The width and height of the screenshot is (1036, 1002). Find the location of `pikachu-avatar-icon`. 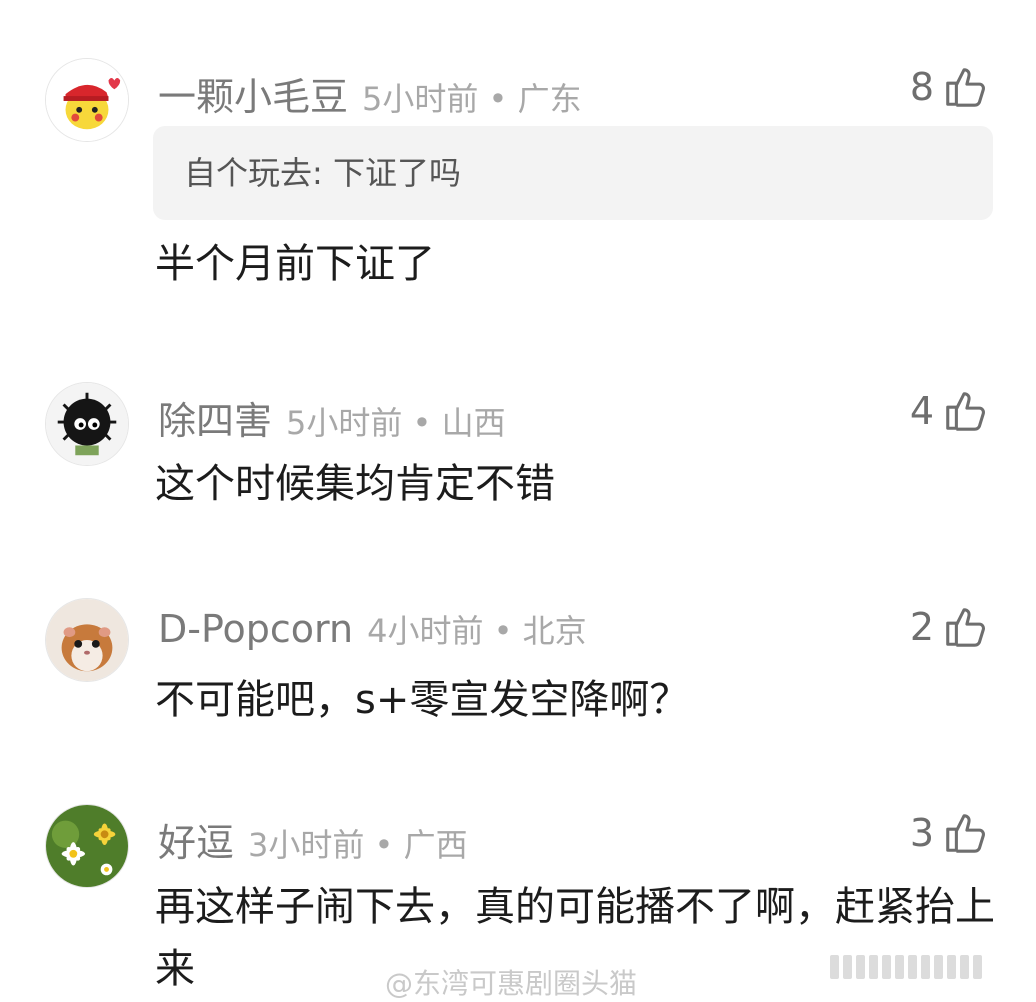

pikachu-avatar-icon is located at coordinates (87, 100).